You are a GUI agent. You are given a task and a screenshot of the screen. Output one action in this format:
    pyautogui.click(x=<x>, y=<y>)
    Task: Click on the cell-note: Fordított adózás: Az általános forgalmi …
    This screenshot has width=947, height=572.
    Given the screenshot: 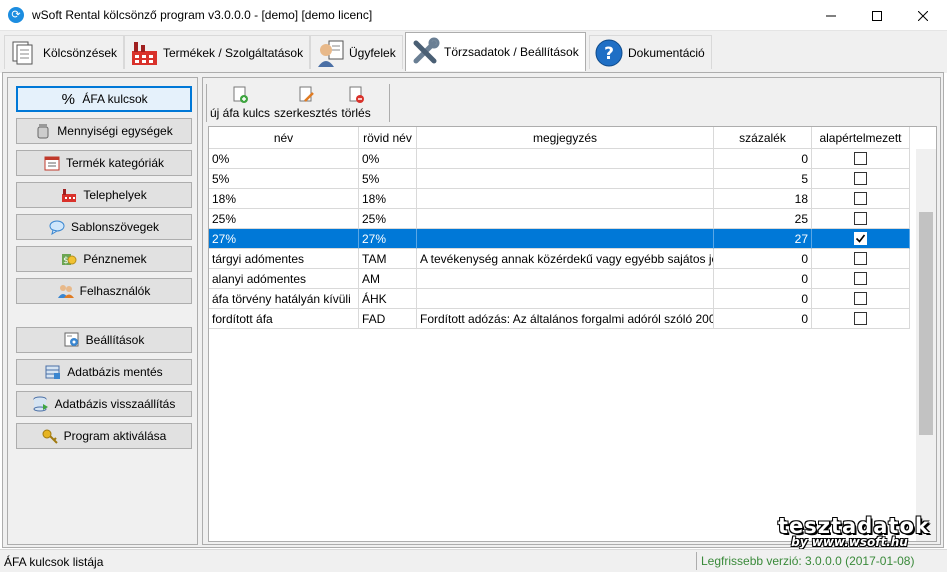 What is the action you would take?
    pyautogui.click(x=565, y=319)
    